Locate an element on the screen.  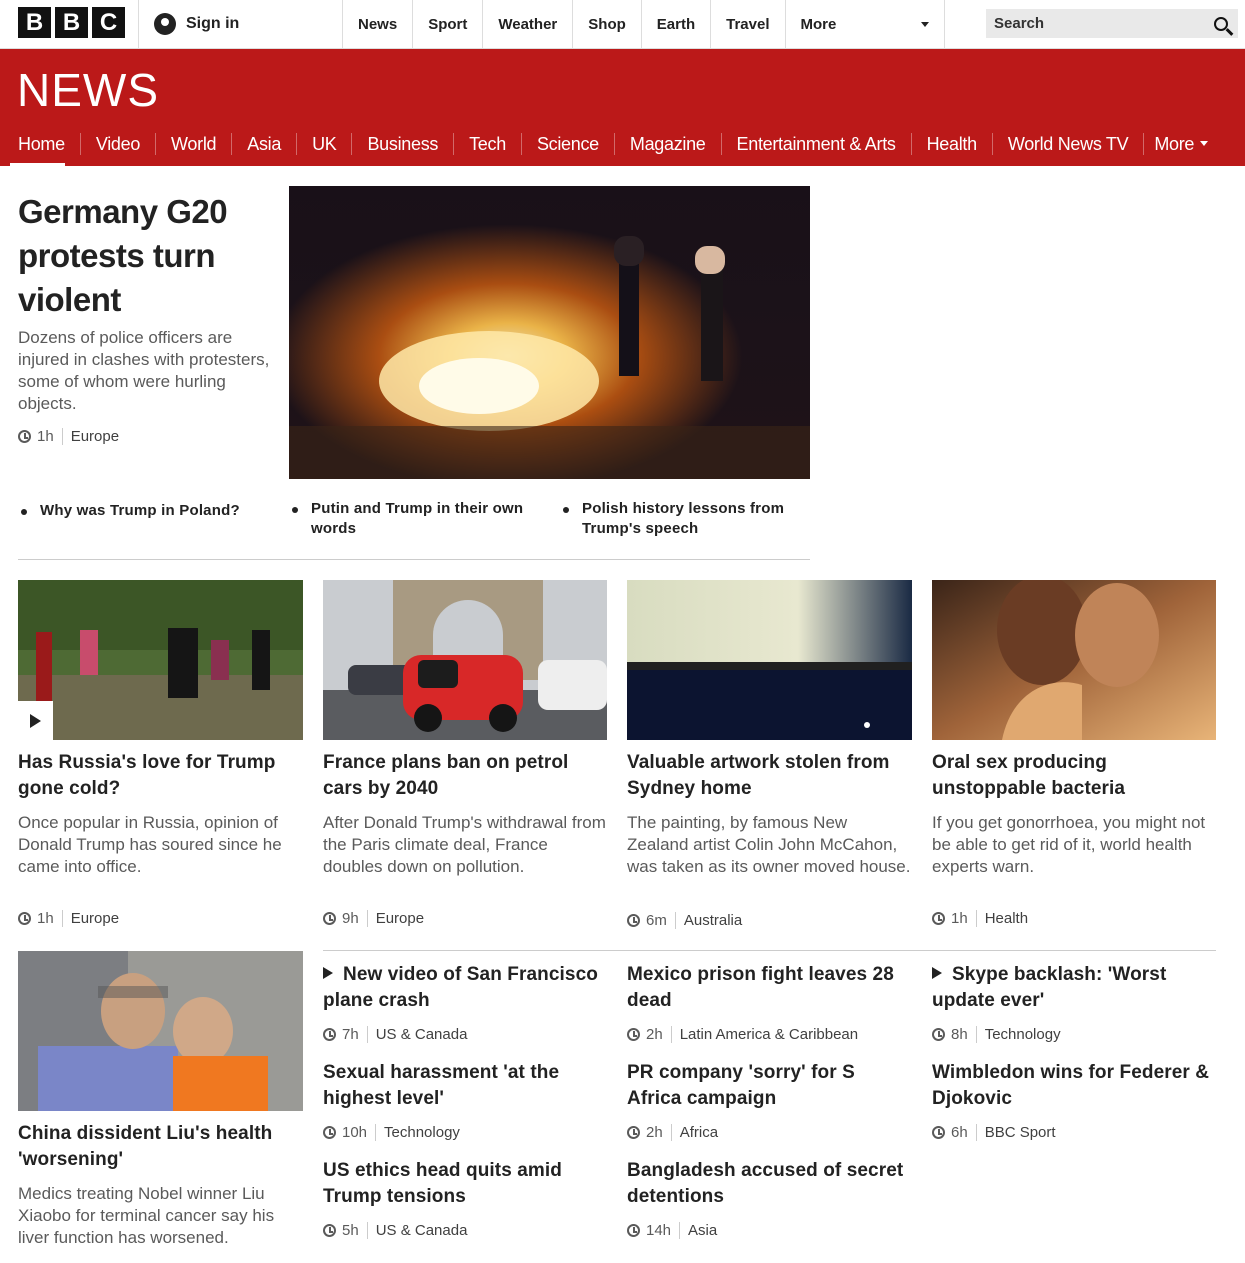
global-nav-more: More is located at coordinates (864, 24).